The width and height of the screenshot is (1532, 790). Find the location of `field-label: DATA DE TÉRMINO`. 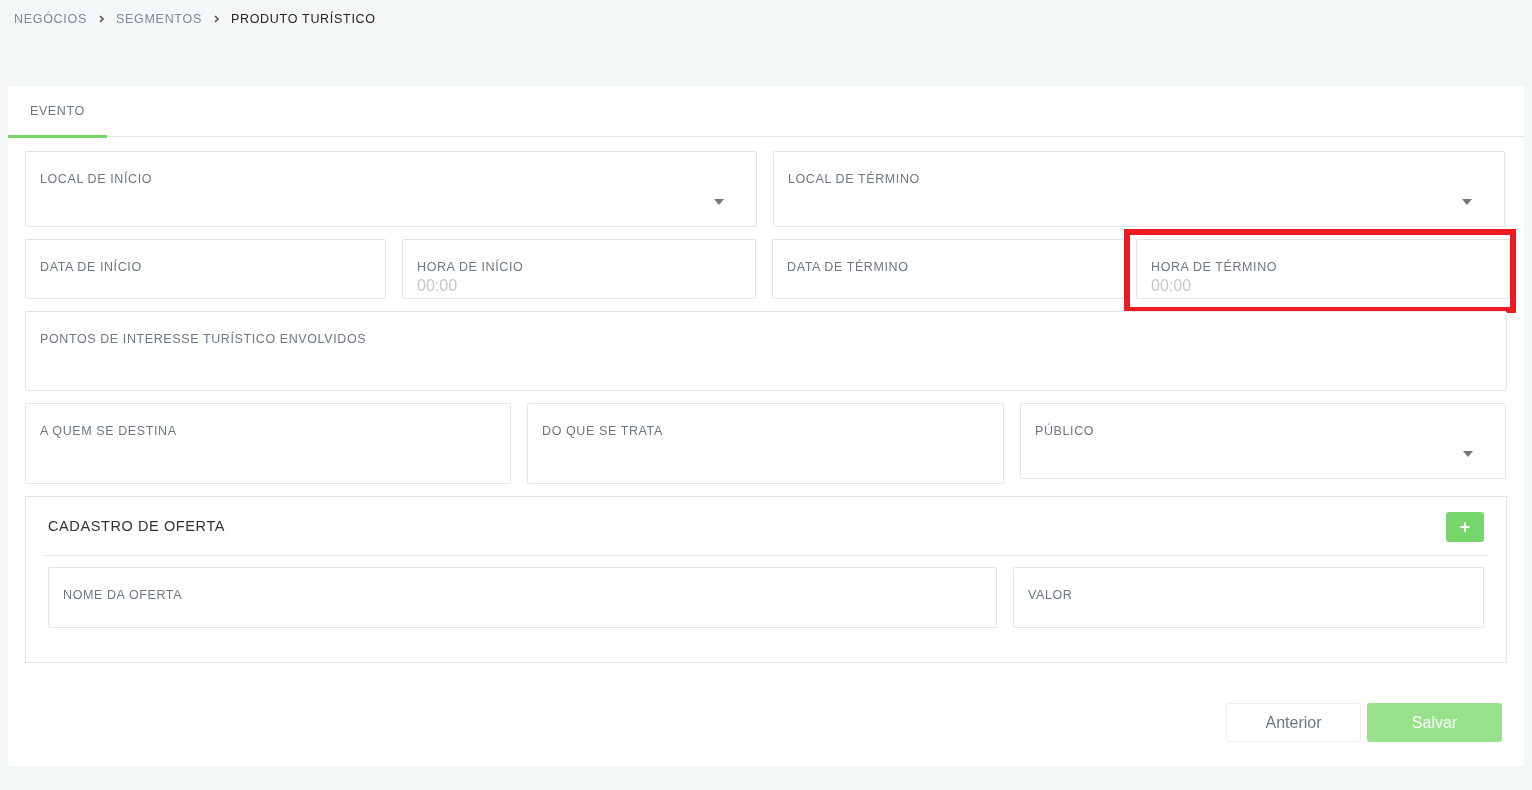

field-label: DATA DE TÉRMINO is located at coordinates (848, 267).